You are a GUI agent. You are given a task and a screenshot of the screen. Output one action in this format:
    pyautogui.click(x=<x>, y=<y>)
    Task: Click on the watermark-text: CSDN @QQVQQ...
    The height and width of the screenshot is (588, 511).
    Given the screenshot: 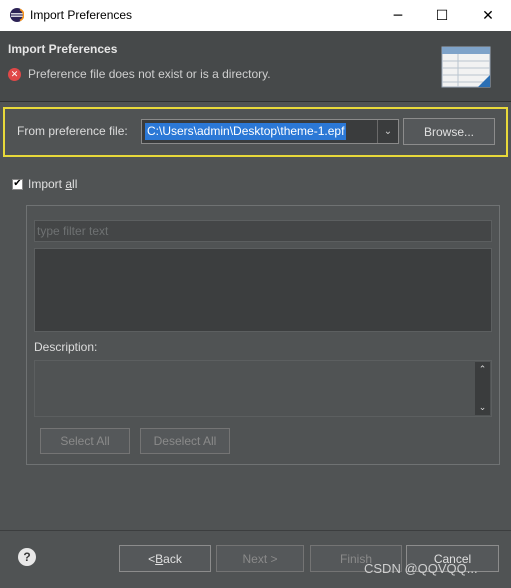 What is the action you would take?
    pyautogui.click(x=421, y=568)
    